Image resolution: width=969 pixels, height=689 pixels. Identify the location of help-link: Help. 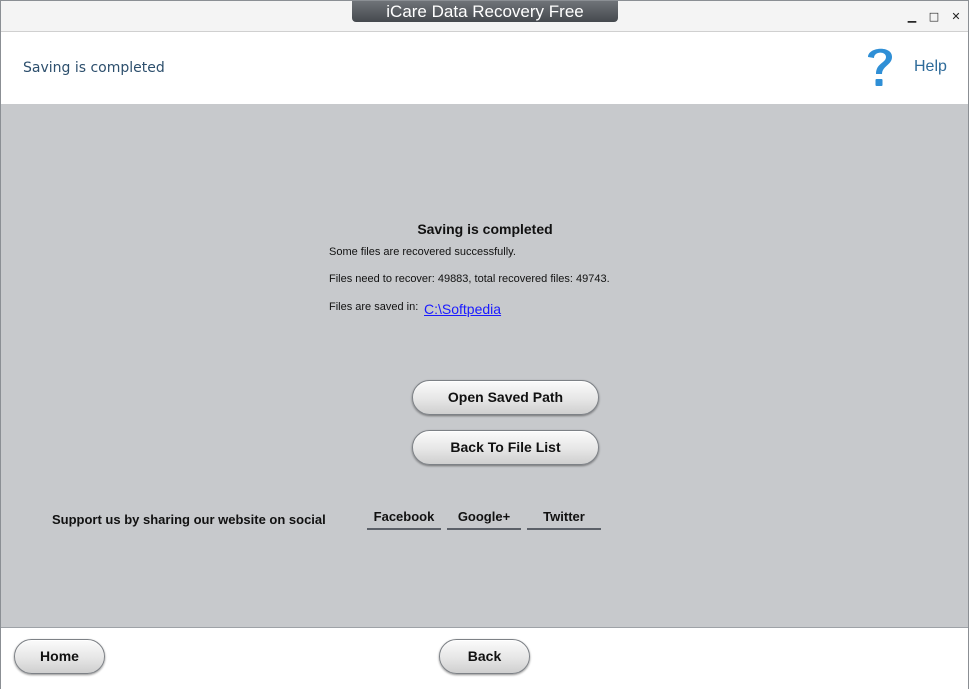
(930, 67).